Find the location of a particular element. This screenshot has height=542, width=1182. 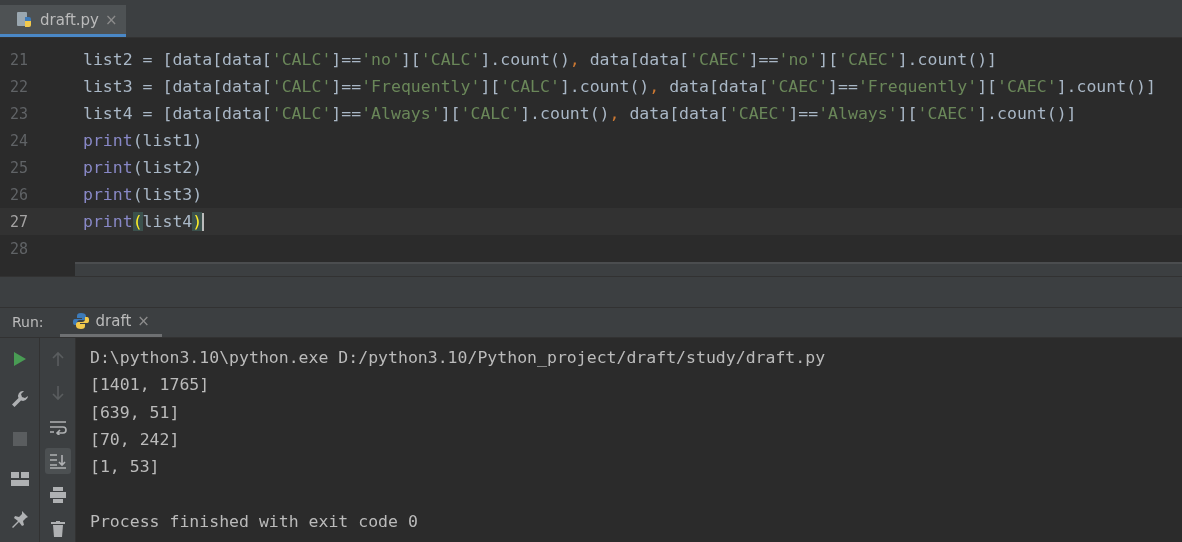

python-icon is located at coordinates (80, 320).